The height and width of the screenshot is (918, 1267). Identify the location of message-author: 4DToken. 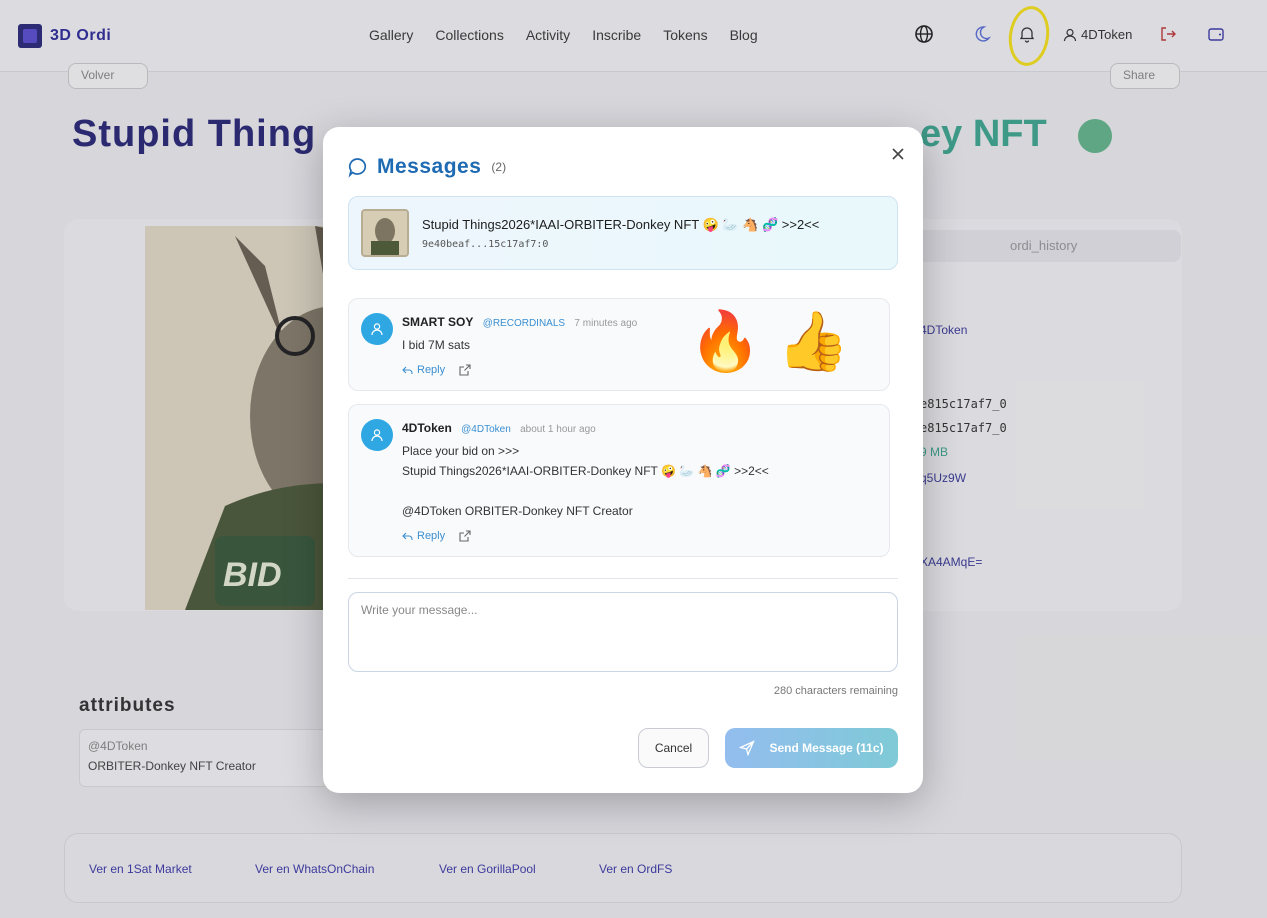
(427, 428).